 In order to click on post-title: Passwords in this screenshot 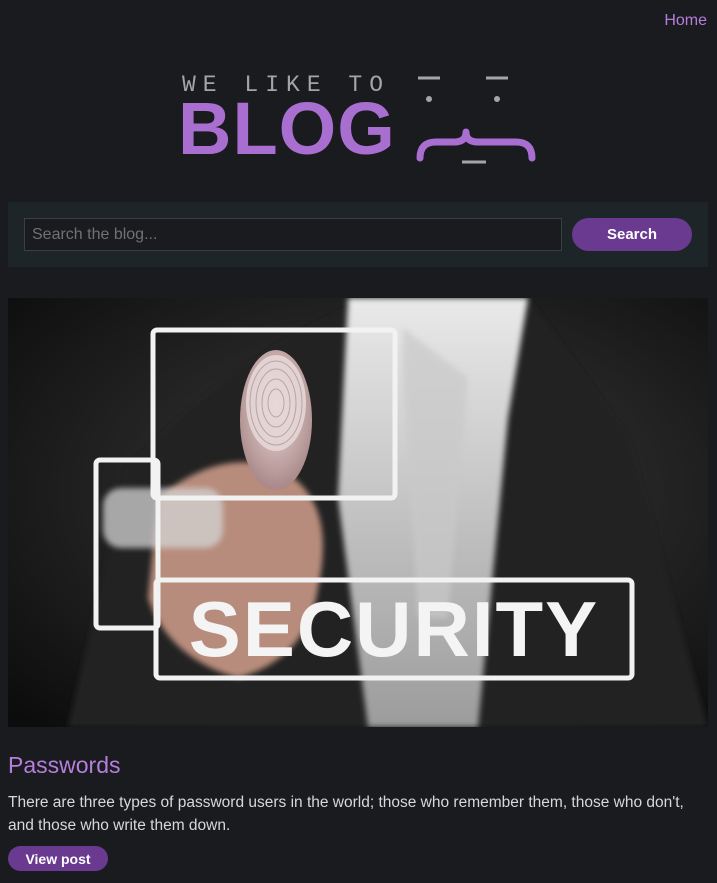, I will do `click(64, 765)`.